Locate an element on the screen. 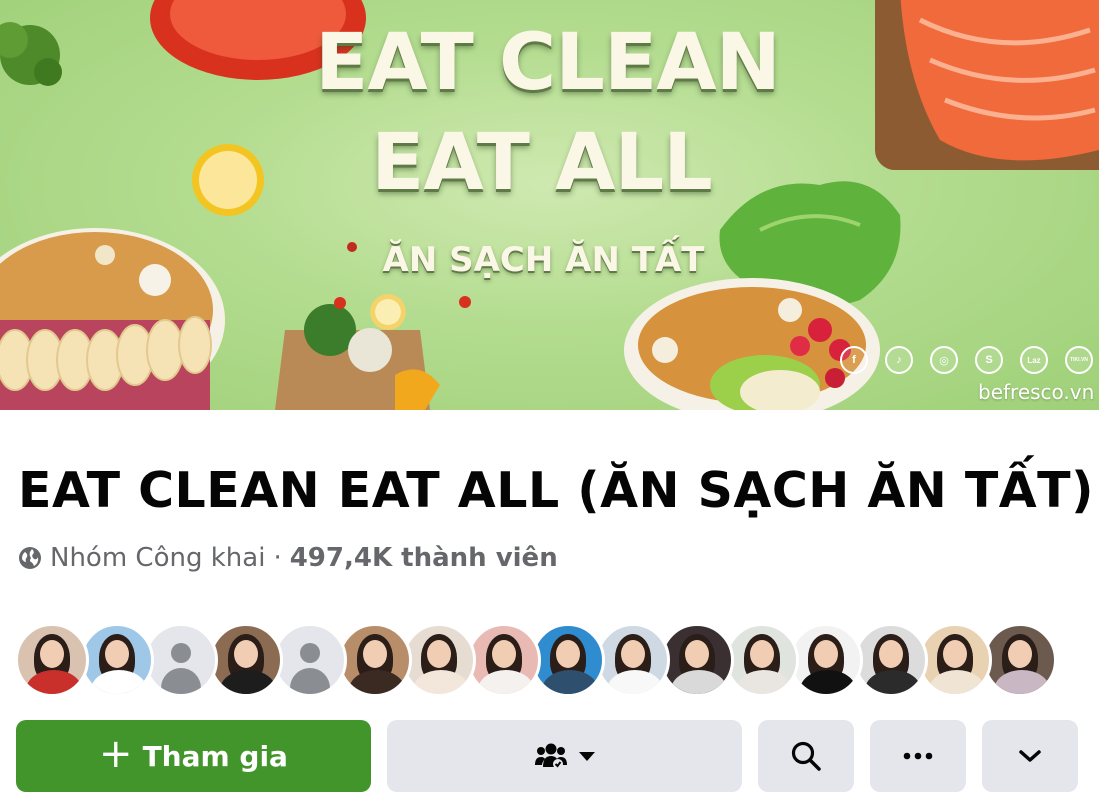 This screenshot has height=809, width=1099. lazada-icon: Laz is located at coordinates (1034, 360).